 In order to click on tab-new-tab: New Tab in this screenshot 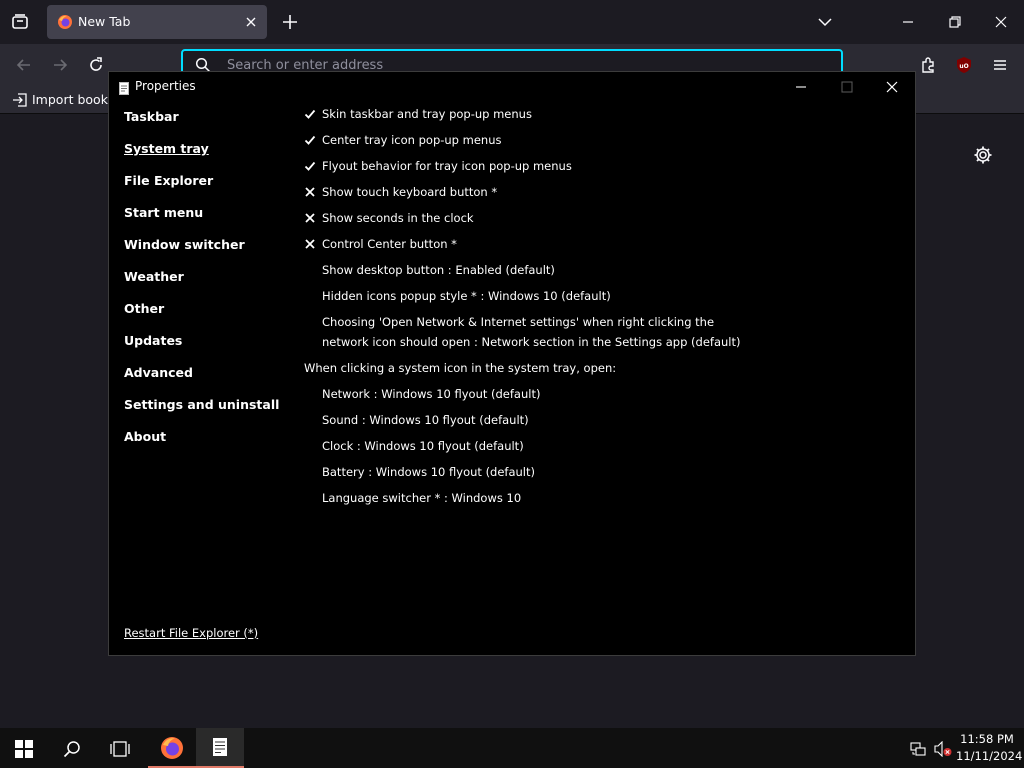, I will do `click(157, 22)`.